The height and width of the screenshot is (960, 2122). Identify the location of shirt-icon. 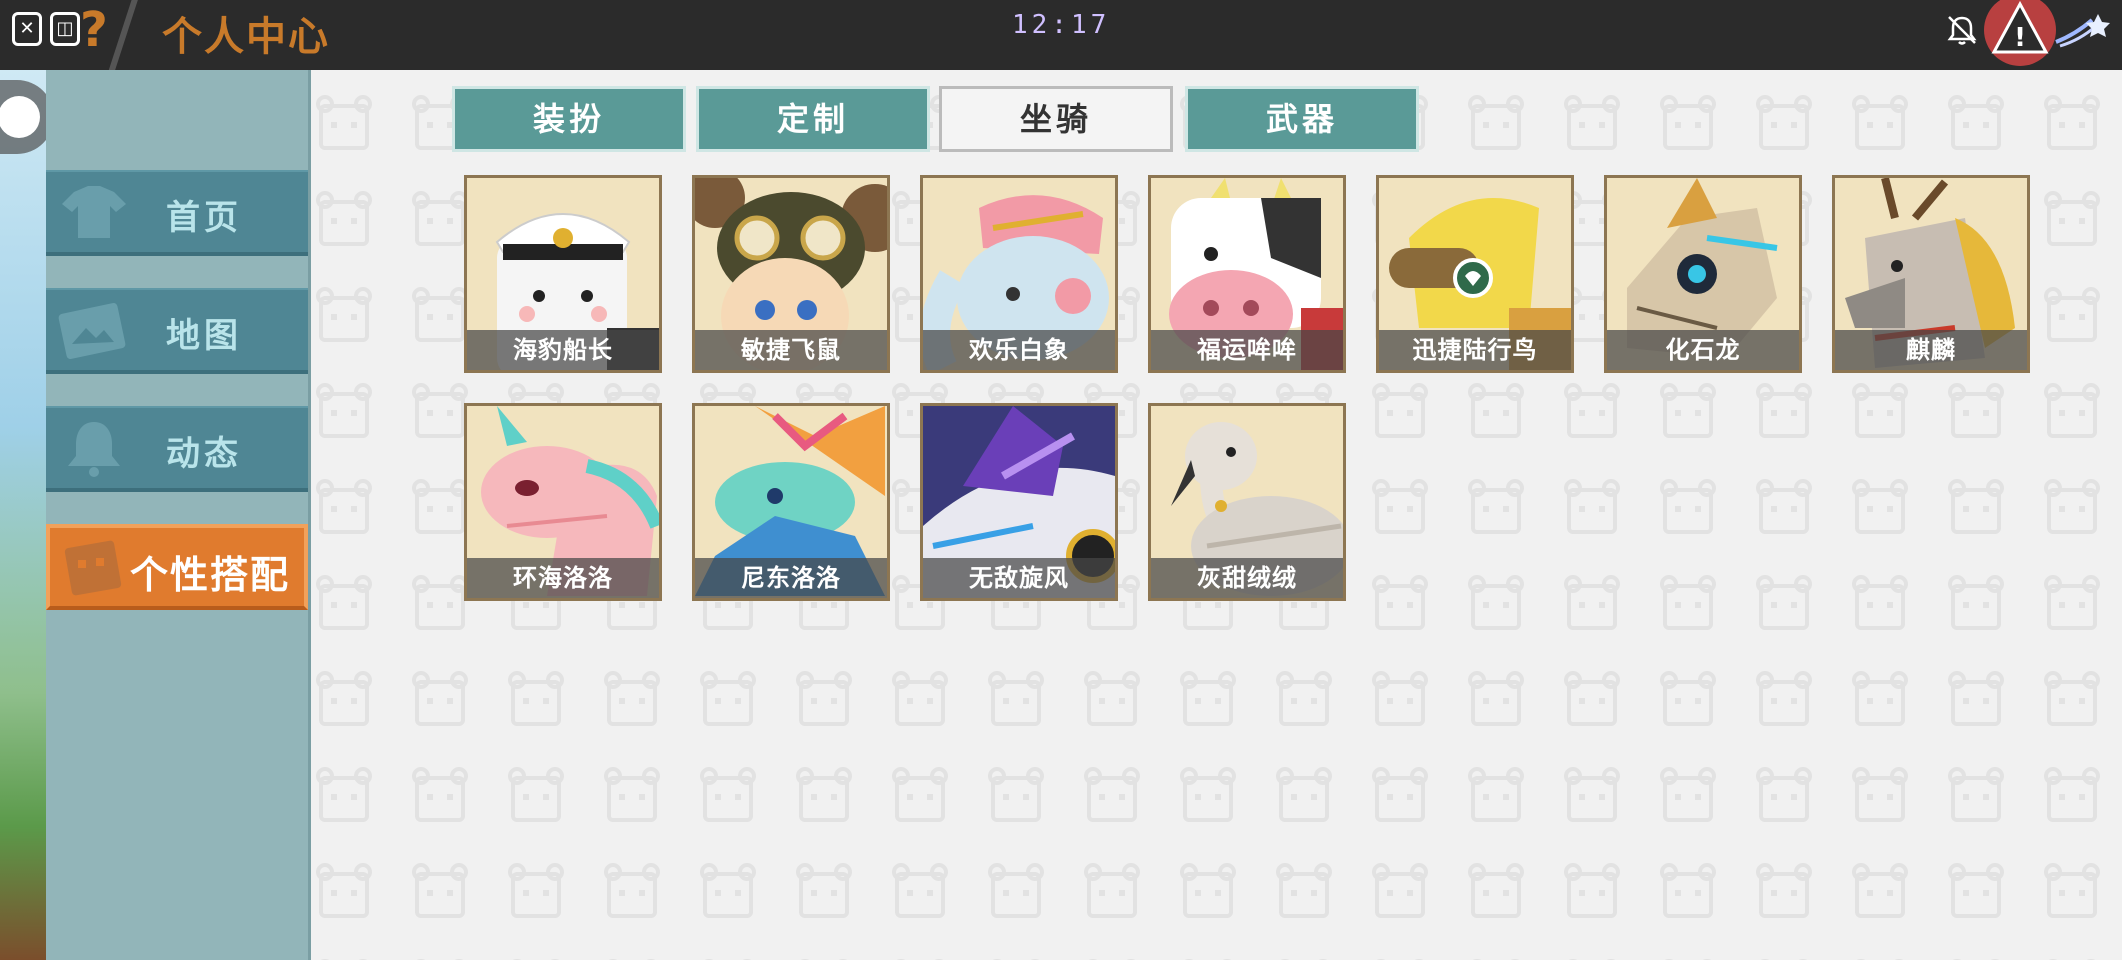
(94, 212).